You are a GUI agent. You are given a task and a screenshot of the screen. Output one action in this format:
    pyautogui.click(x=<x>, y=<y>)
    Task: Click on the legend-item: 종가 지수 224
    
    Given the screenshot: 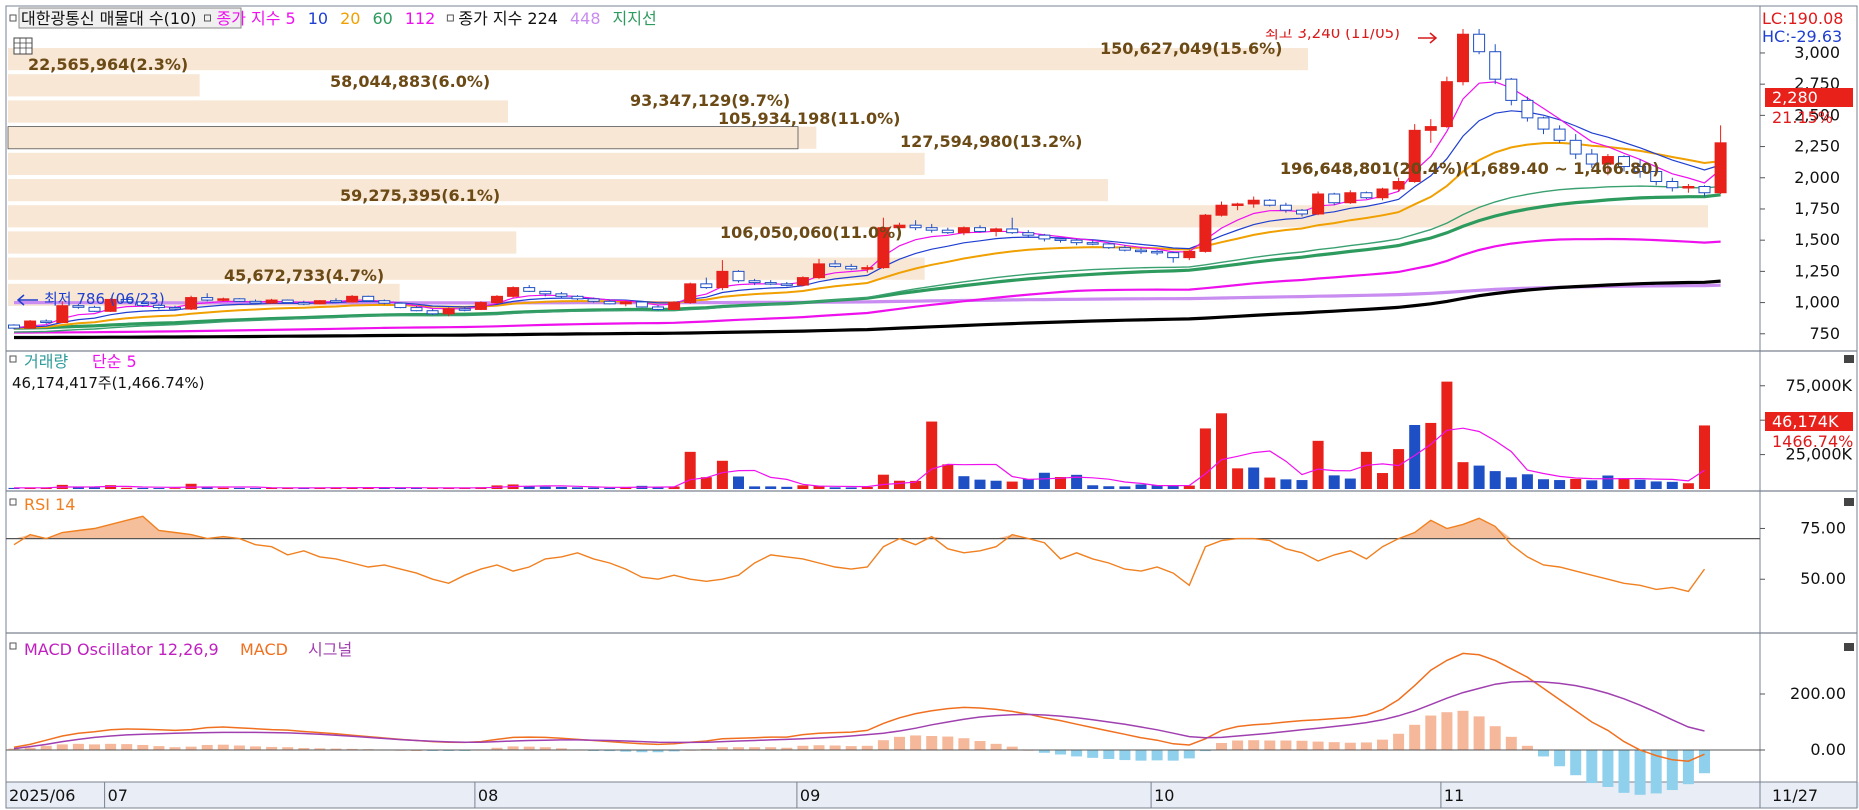 What is the action you would take?
    pyautogui.click(x=508, y=18)
    